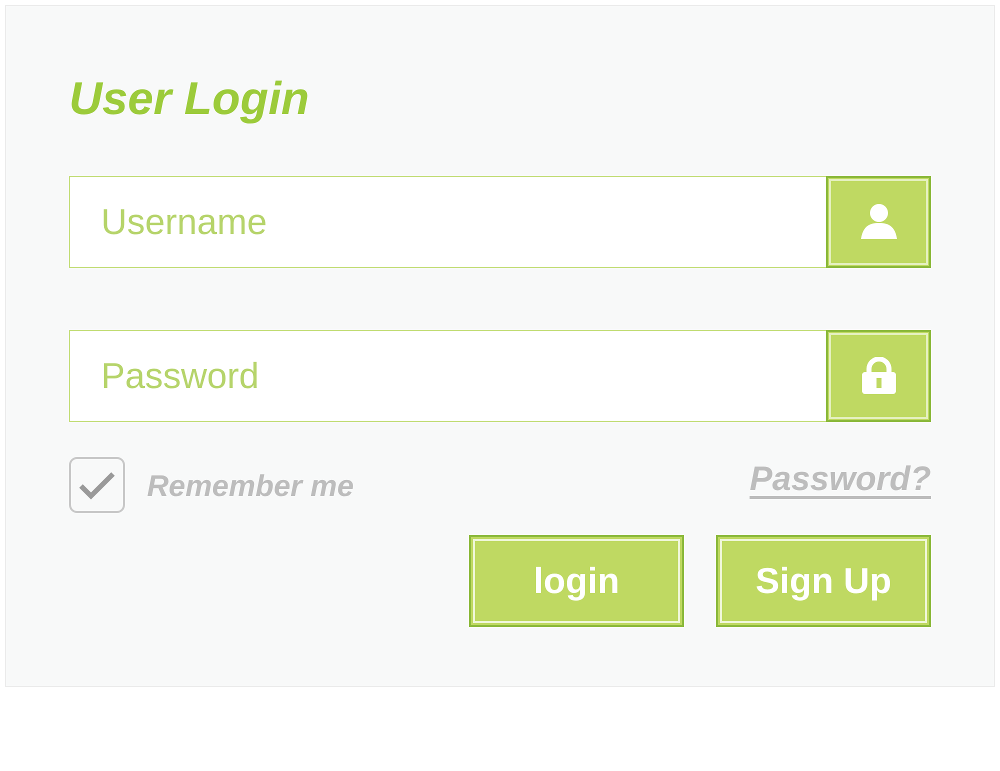  What do you see at coordinates (576, 581) in the screenshot?
I see `login-button: login` at bounding box center [576, 581].